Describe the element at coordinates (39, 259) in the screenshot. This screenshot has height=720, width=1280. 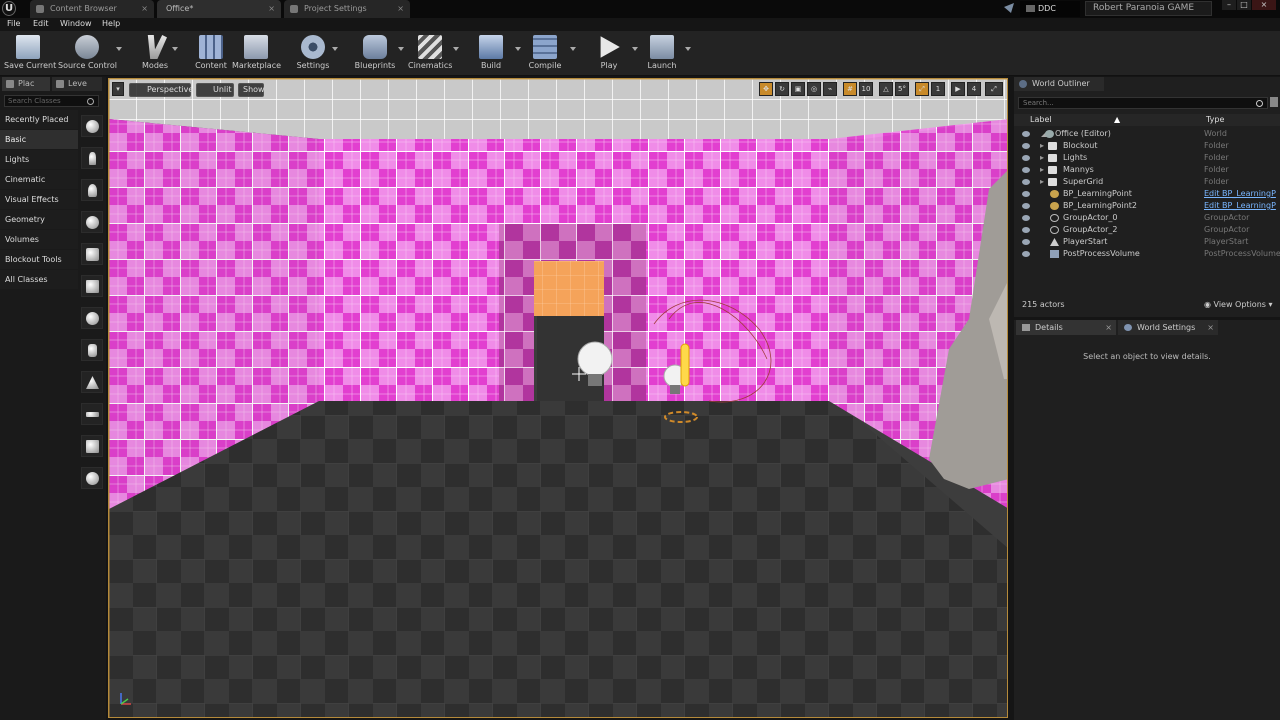
I see `category-blockout-tools: Blockout Tools` at that location.